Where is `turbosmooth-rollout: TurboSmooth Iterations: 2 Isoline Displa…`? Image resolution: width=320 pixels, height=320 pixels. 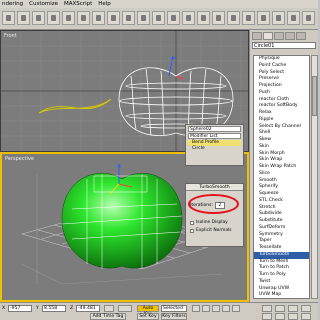 turbosmooth-rollout: TurboSmooth Iterations: 2 Isoline Displa… is located at coordinates (214, 215).